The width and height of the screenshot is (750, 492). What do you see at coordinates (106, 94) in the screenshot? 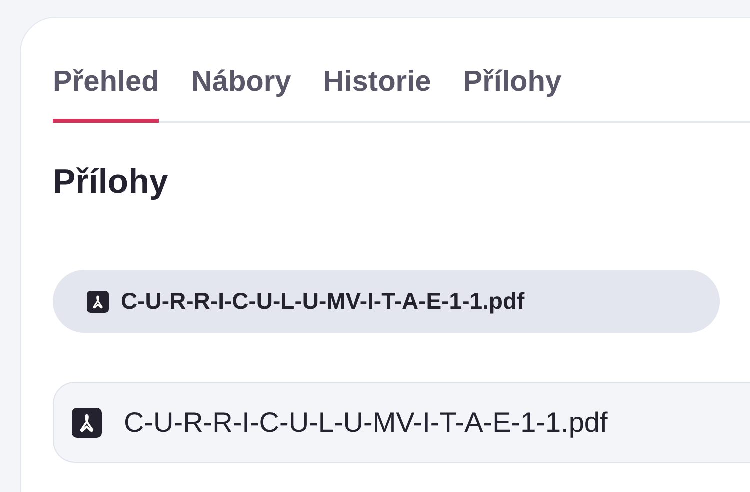
I see `tab: Přehled` at bounding box center [106, 94].